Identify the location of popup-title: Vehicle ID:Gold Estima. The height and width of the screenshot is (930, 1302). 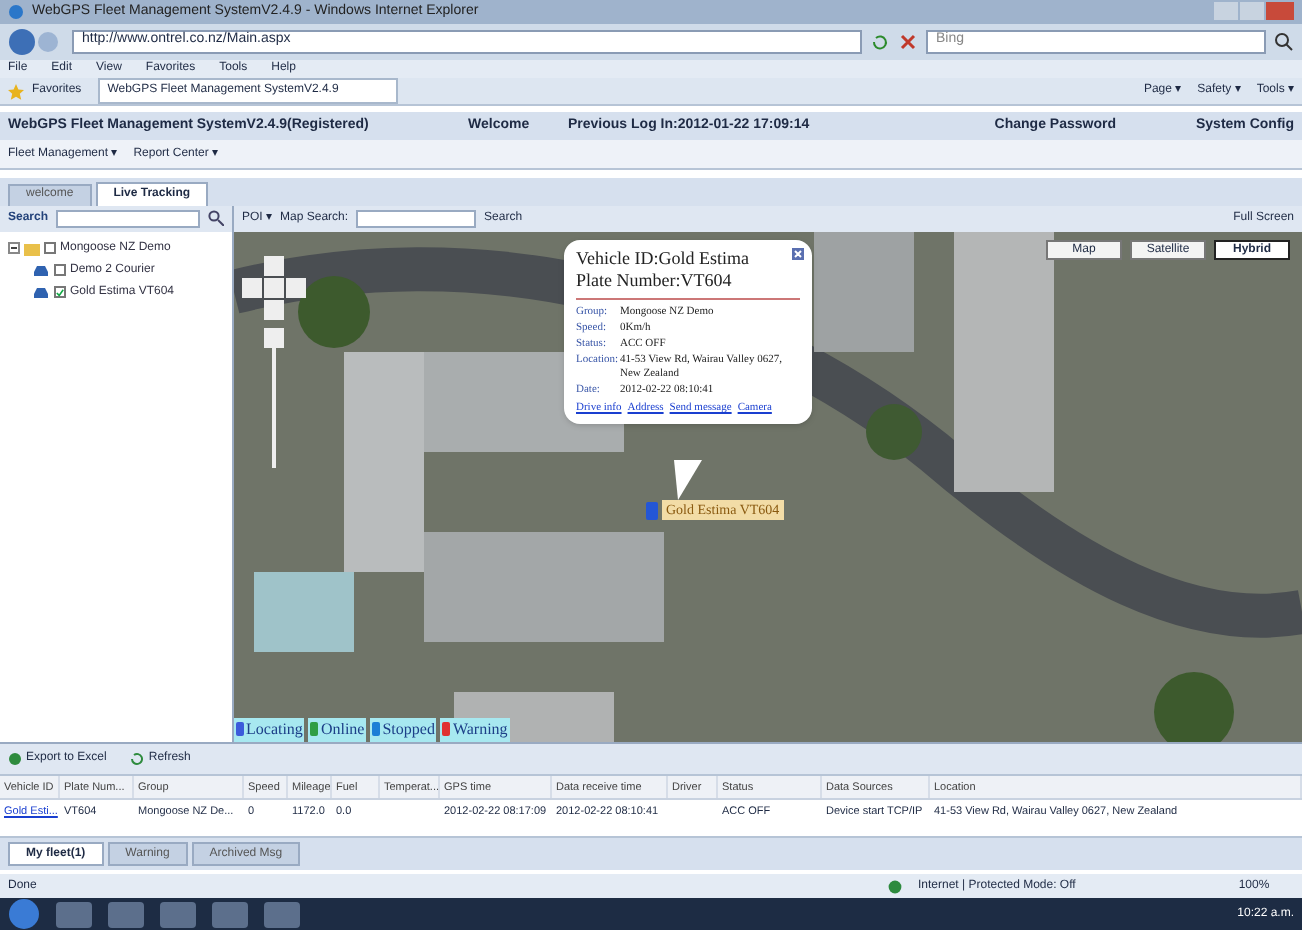
(662, 258).